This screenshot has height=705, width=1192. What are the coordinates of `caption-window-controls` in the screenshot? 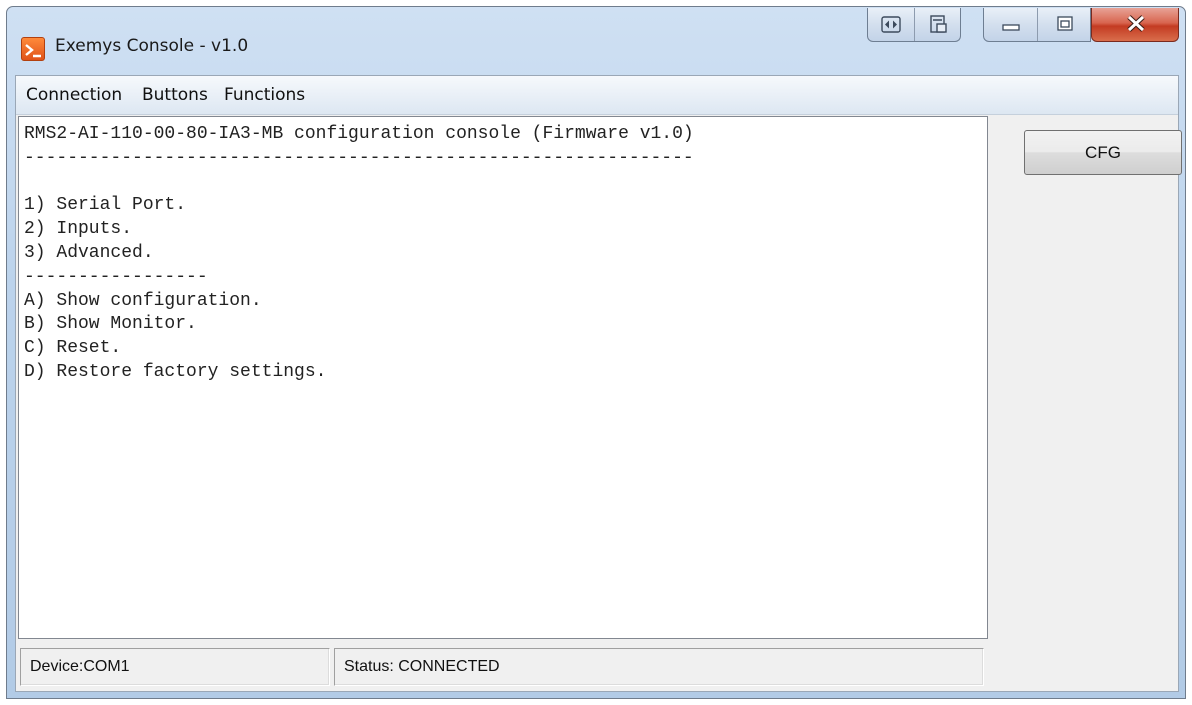 It's located at (1037, 25).